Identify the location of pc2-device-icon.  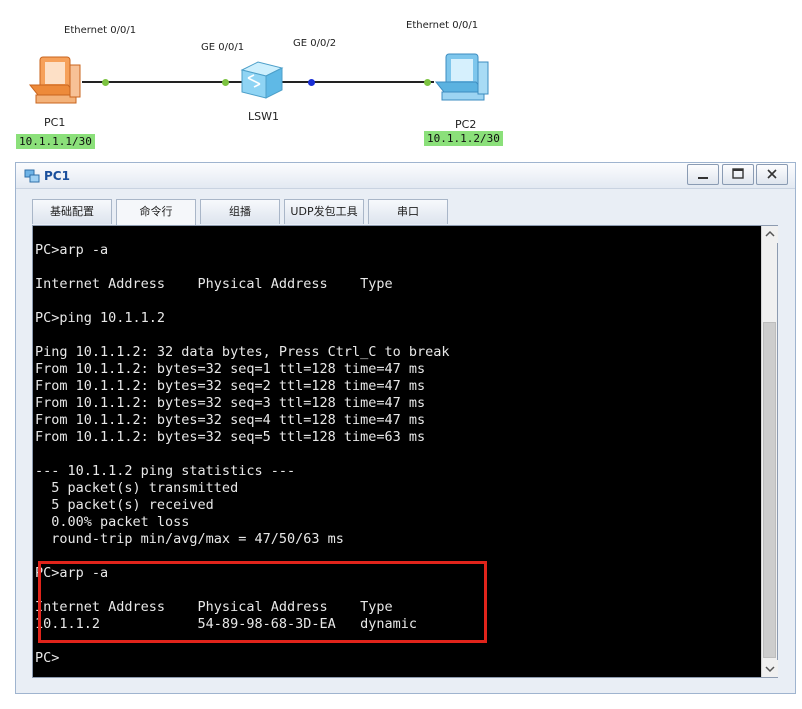
(463, 82).